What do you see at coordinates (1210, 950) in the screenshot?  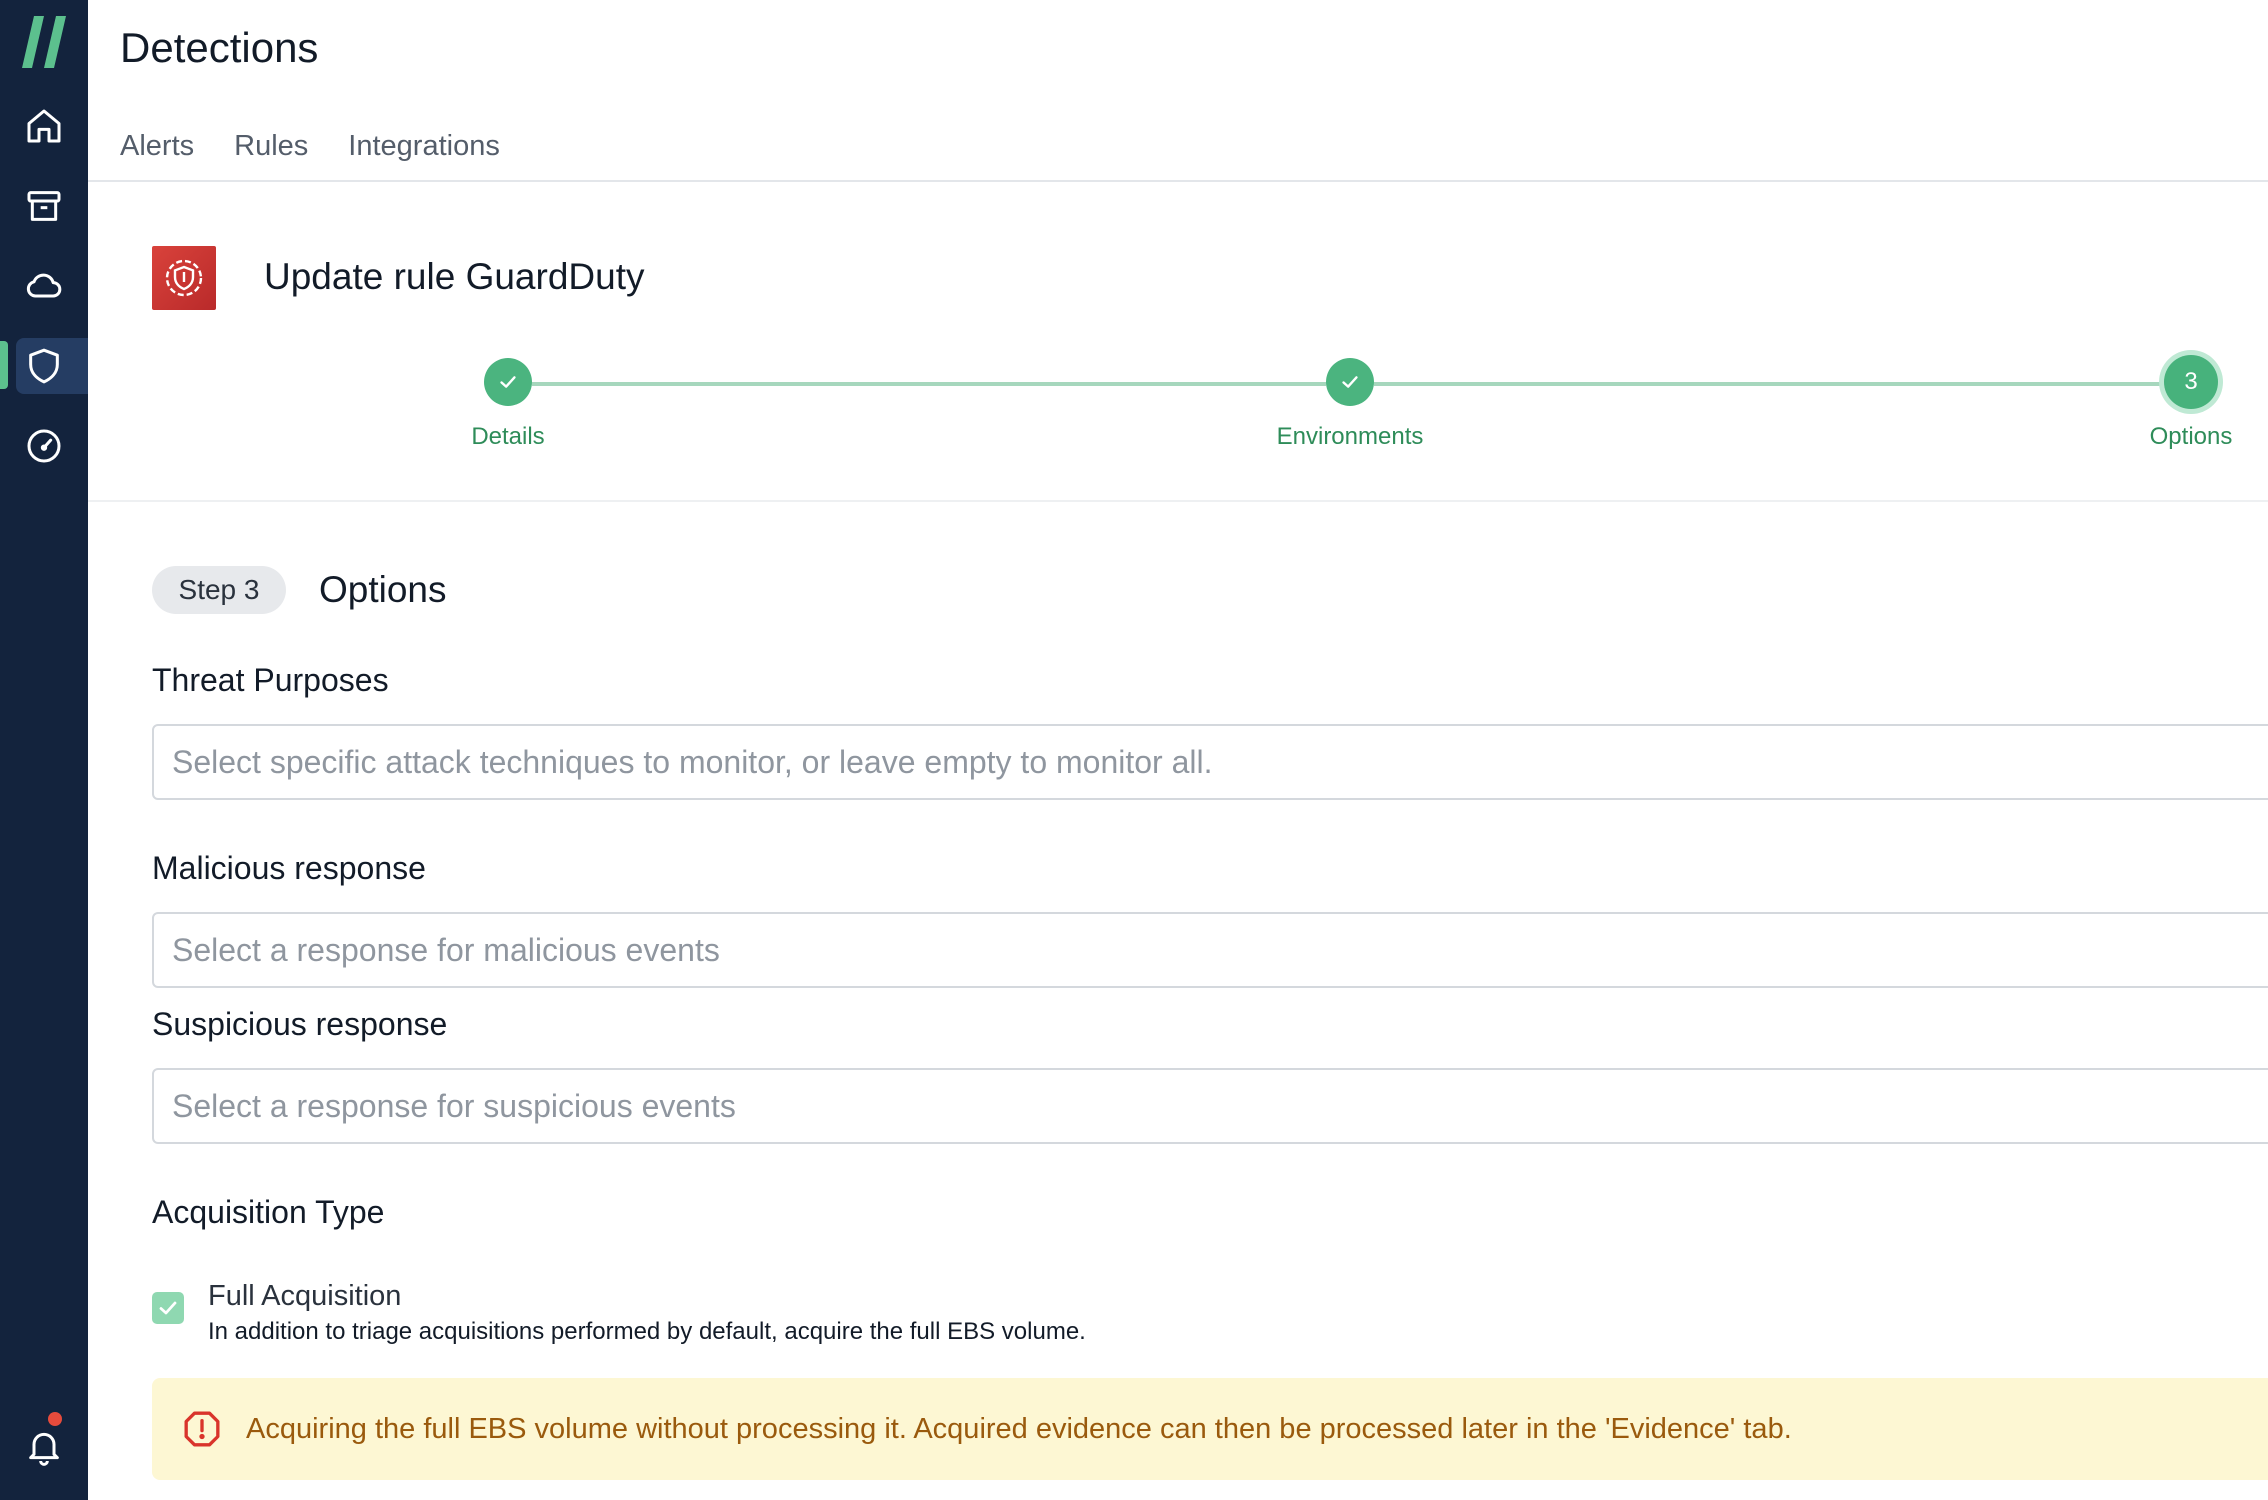 I see `malicious-response-select: Select a response for malicious events` at bounding box center [1210, 950].